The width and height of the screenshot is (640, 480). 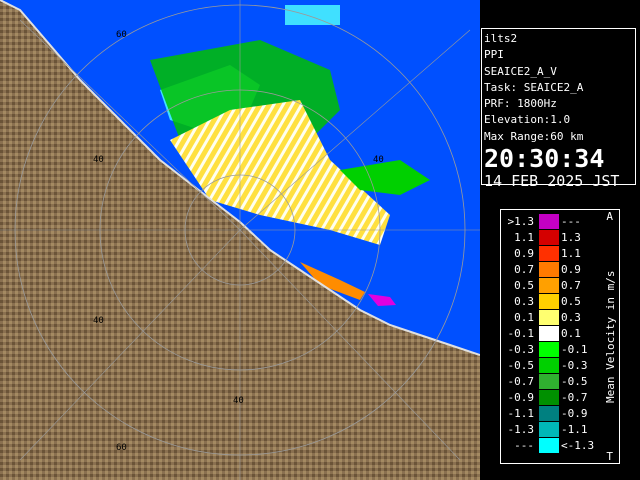 I want to click on legend-row-low: 0.1, so click(x=524, y=317).